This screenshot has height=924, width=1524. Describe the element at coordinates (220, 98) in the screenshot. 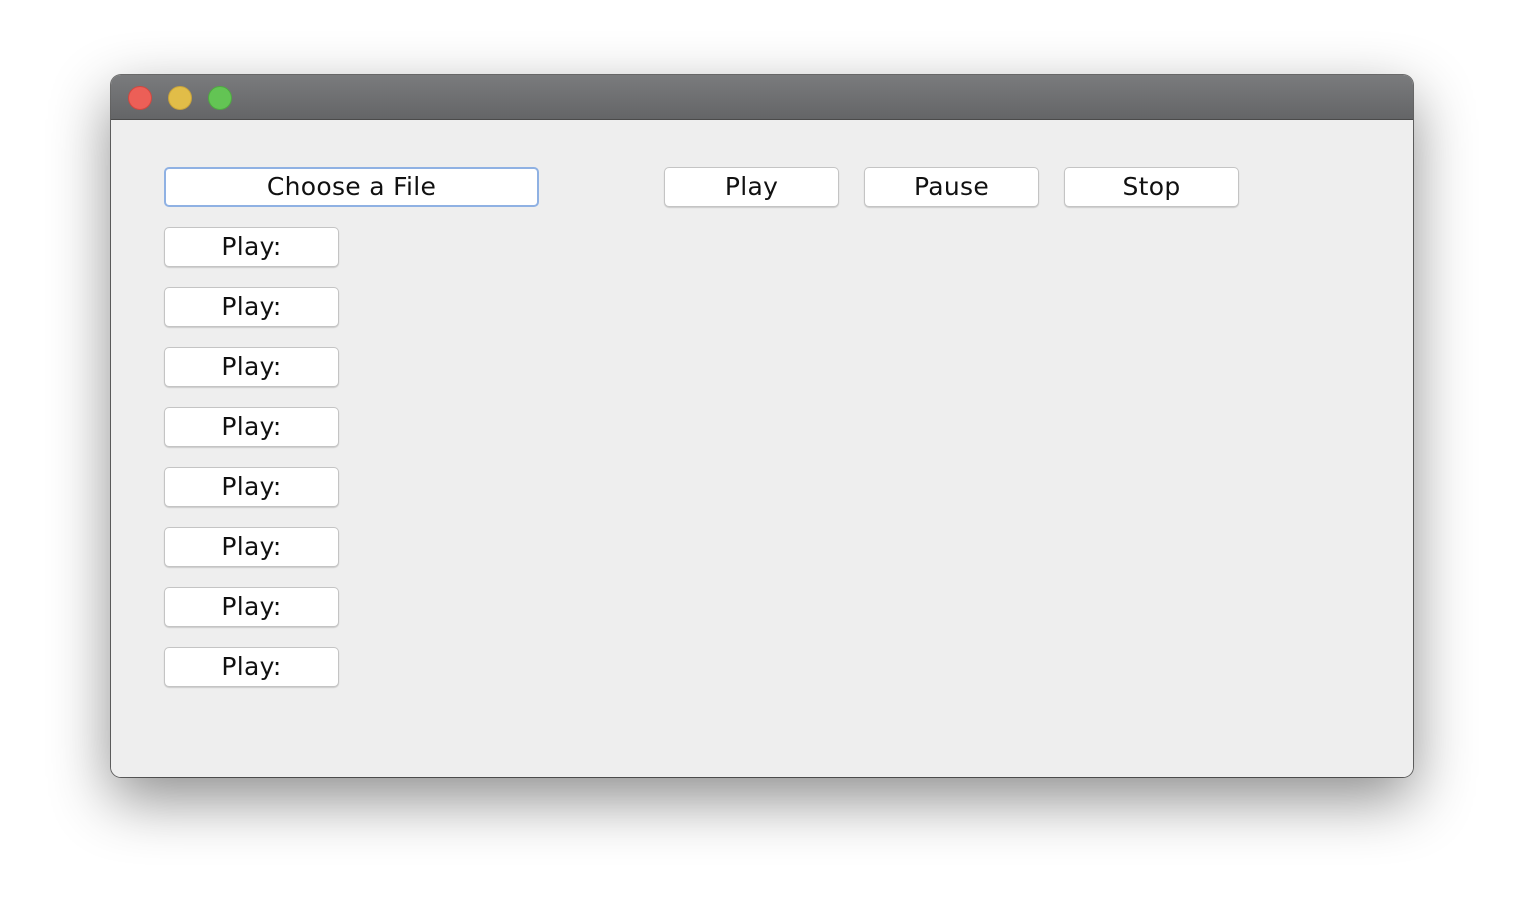

I see `zoom-window-button` at that location.